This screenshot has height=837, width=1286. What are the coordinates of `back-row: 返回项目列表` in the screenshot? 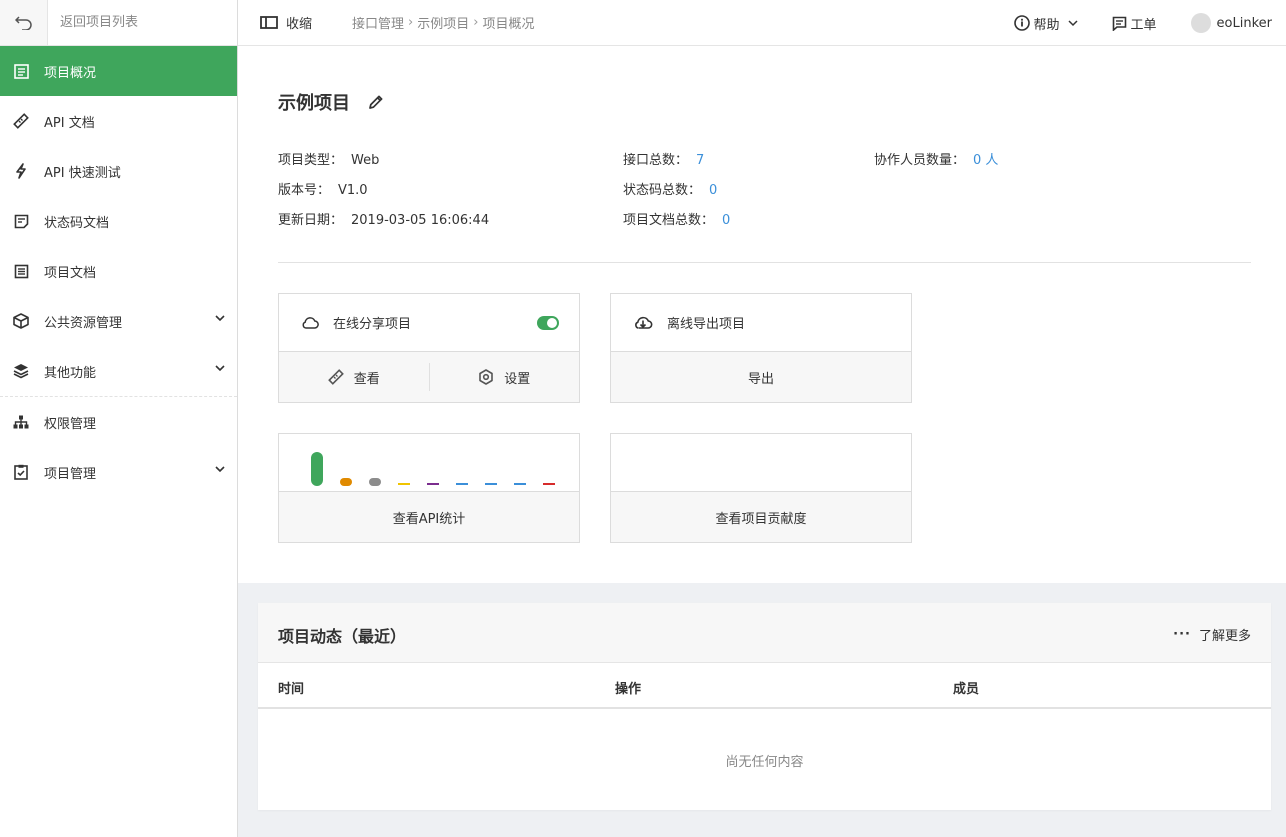 It's located at (118, 23).